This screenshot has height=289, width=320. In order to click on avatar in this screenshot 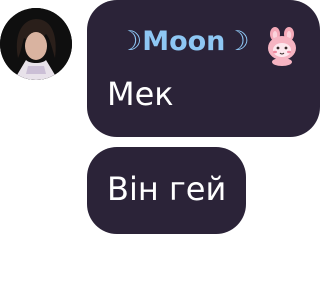, I will do `click(36, 44)`.